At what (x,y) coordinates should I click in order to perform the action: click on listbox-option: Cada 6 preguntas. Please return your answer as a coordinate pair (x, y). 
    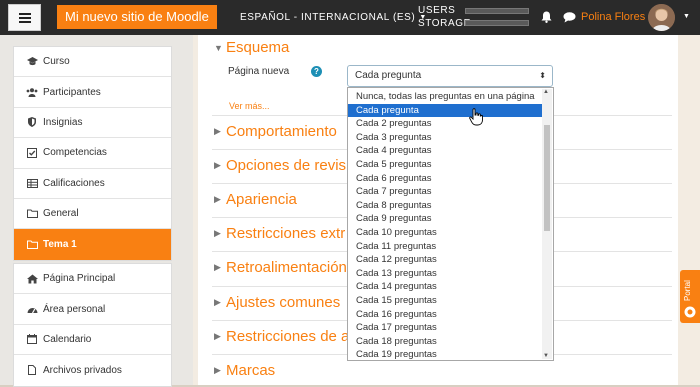
    Looking at the image, I should click on (445, 179).